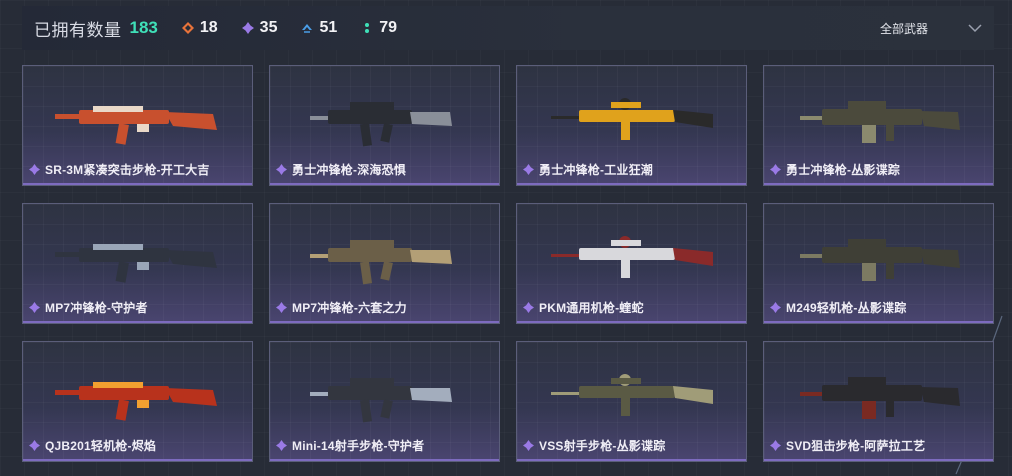 This screenshot has height=476, width=1012. I want to click on weapon-card: MP7冲锋枪-守护者, so click(137, 263).